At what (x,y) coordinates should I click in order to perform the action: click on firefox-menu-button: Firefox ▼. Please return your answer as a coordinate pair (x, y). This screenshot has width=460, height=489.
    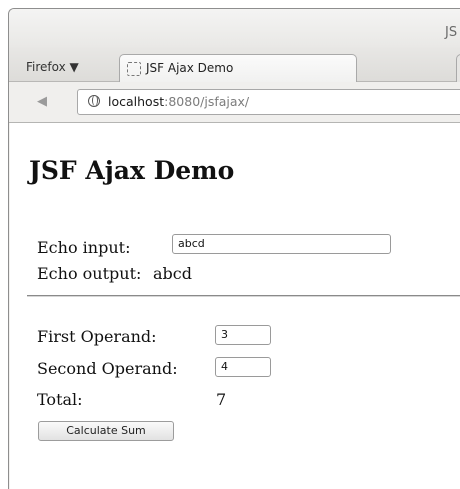
    Looking at the image, I should click on (52, 67).